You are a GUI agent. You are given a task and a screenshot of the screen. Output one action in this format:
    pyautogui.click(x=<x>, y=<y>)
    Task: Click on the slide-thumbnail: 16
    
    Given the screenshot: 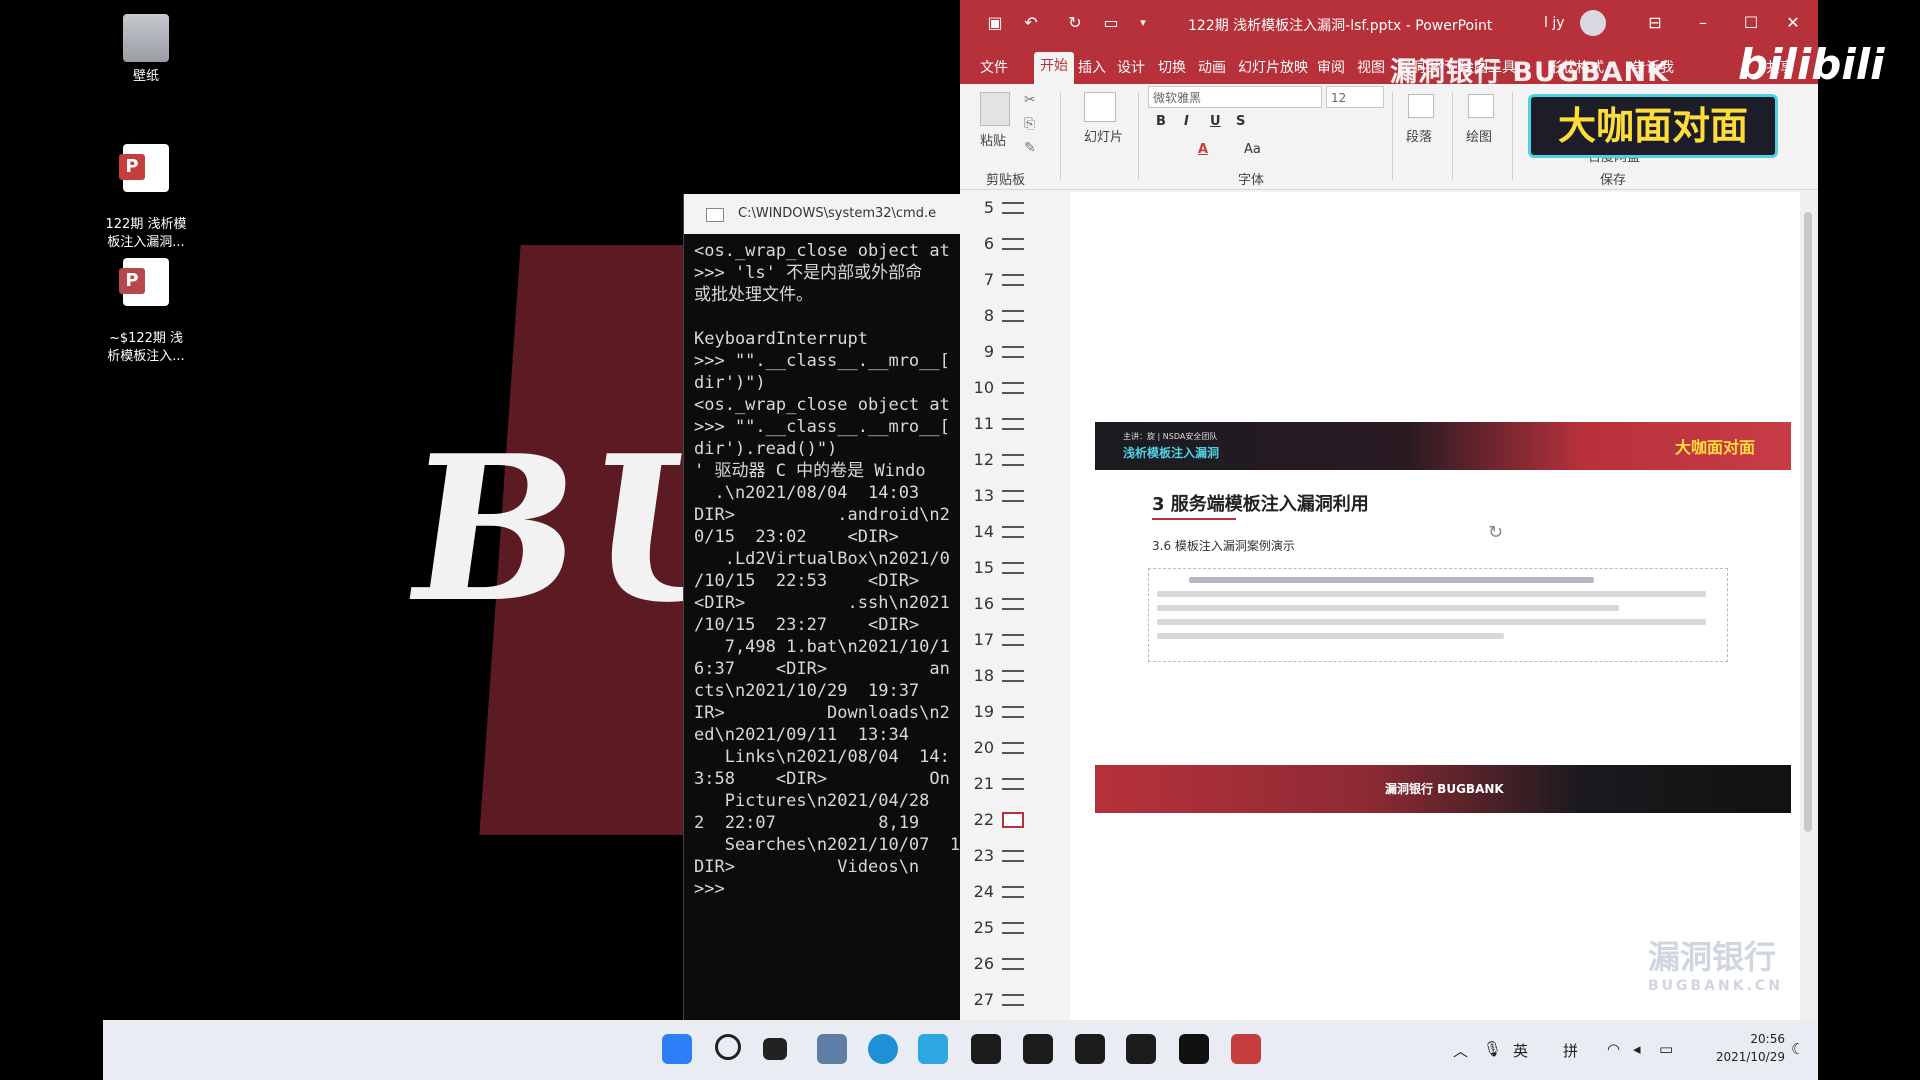 What is the action you would take?
    pyautogui.click(x=1015, y=606)
    